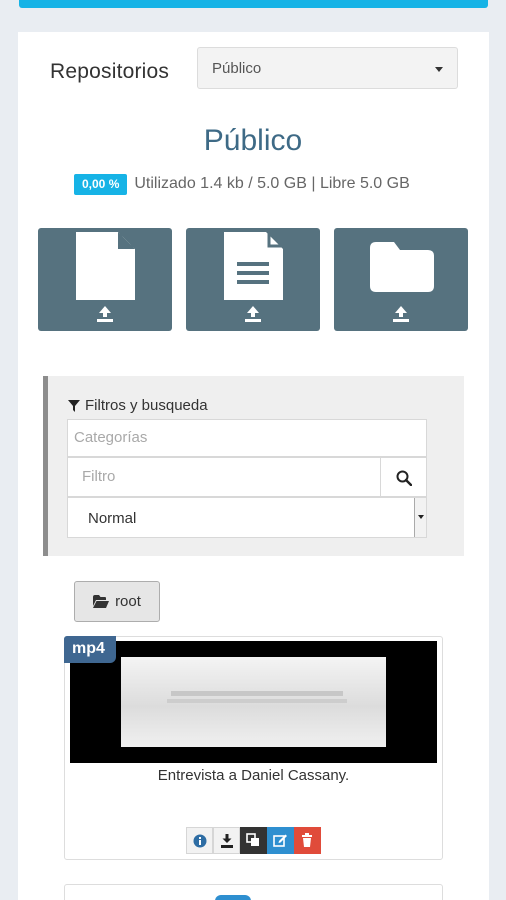 The height and width of the screenshot is (900, 506). Describe the element at coordinates (146, 405) in the screenshot. I see `filter-title-text: Filtros y busqueda` at that location.